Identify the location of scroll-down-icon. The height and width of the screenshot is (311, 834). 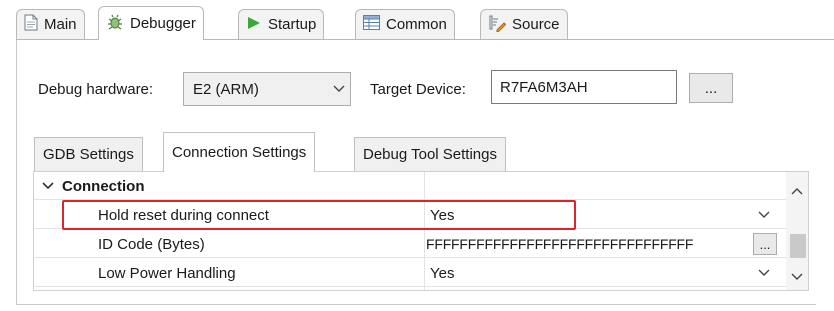
(797, 276).